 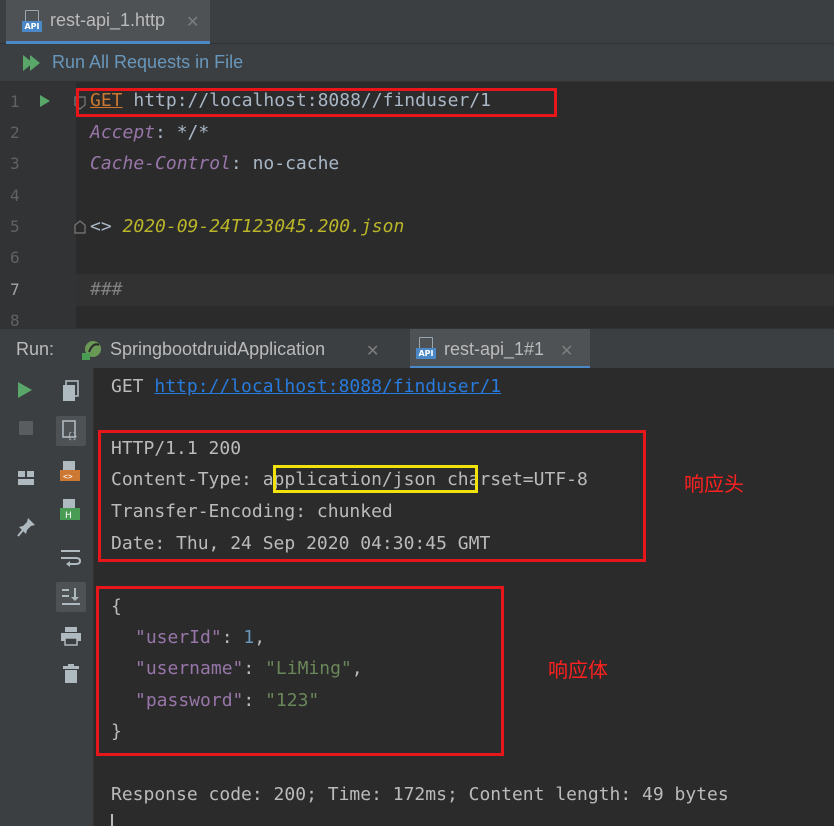 I want to click on tab-label: rest-api_1.http, so click(x=108, y=20).